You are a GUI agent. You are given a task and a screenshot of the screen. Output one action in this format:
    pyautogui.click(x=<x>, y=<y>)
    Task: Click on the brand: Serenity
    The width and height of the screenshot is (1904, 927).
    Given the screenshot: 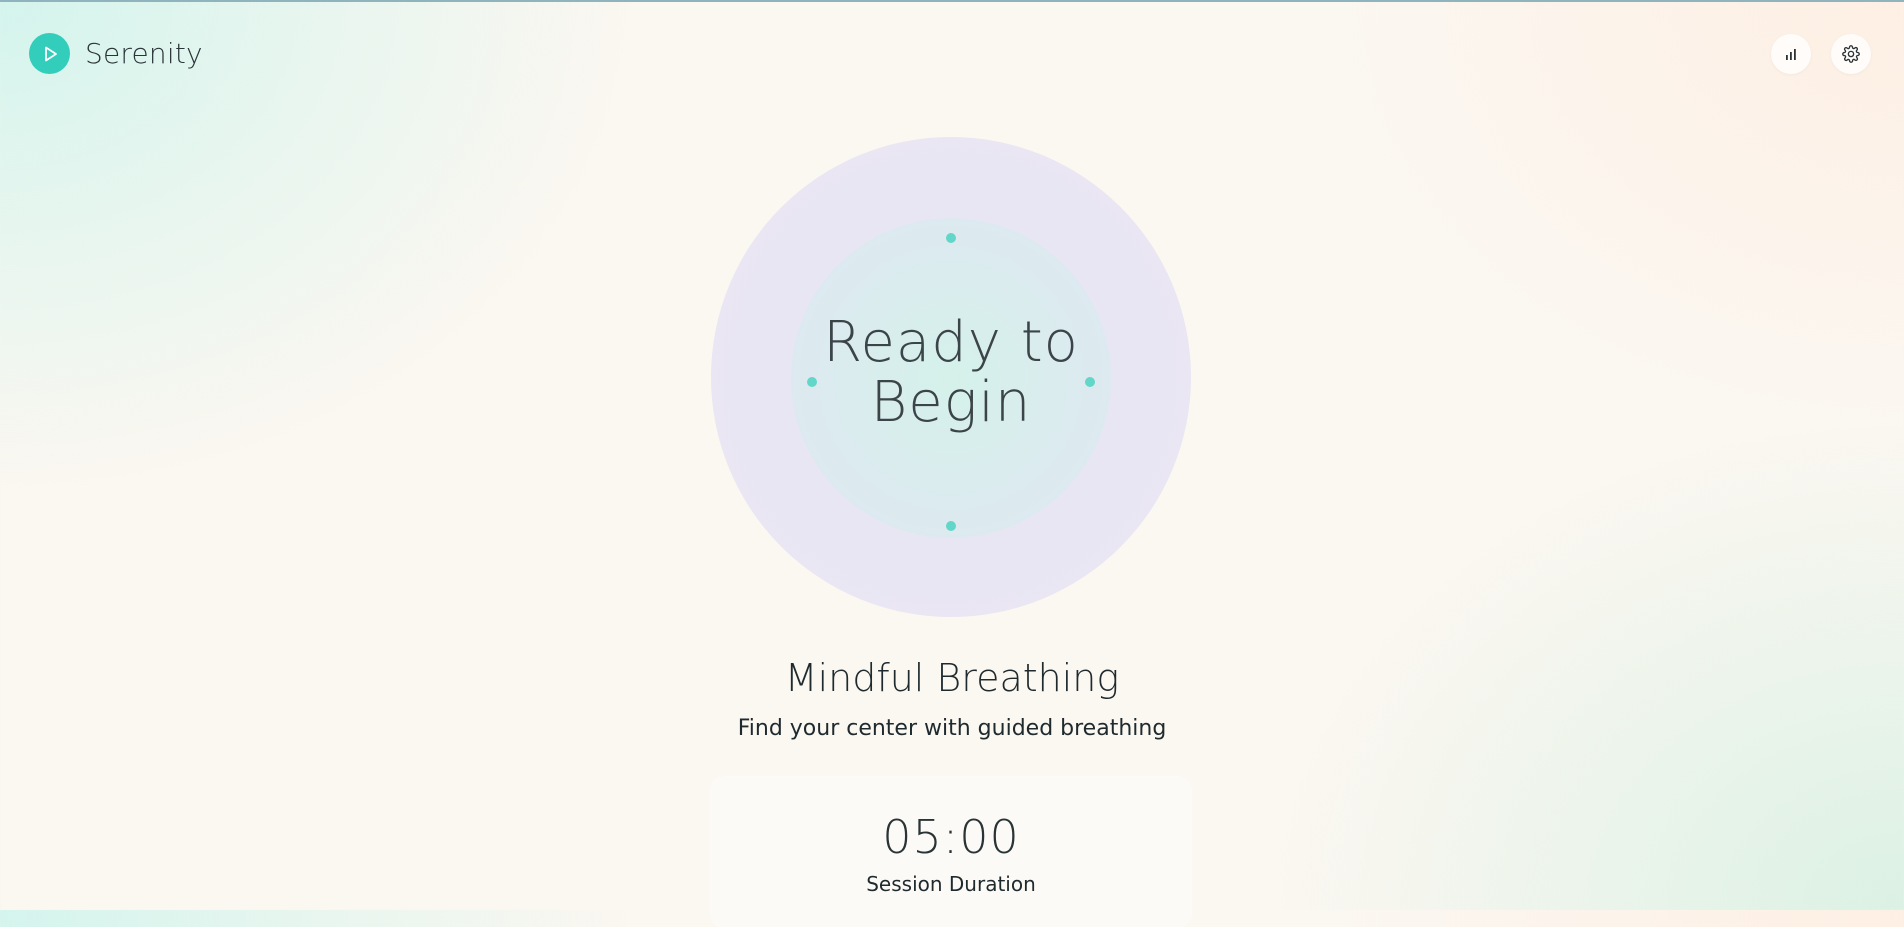 What is the action you would take?
    pyautogui.click(x=116, y=53)
    